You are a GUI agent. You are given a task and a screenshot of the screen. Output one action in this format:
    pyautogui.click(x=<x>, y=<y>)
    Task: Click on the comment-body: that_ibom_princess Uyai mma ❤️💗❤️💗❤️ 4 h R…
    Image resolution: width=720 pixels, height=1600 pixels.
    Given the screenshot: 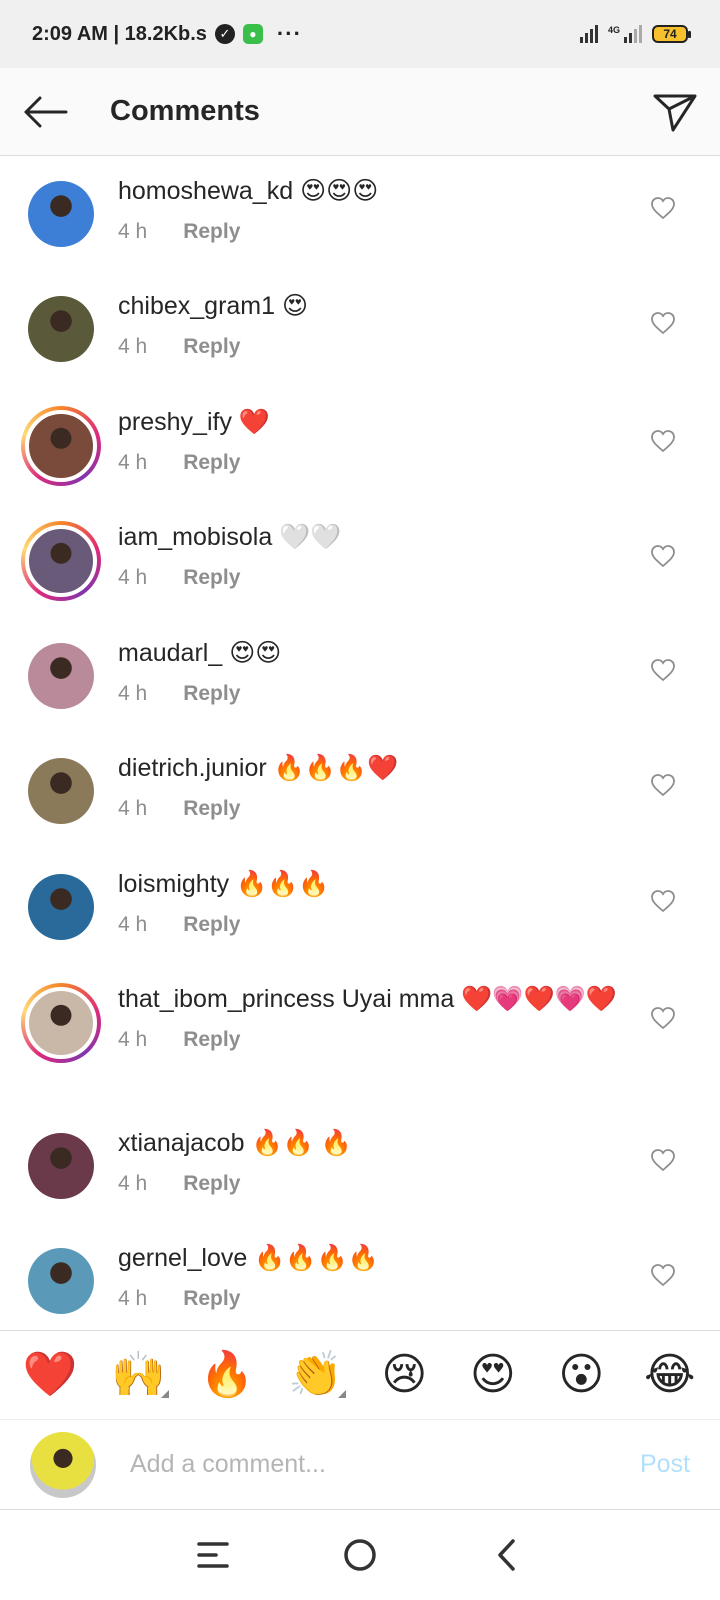 What is the action you would take?
    pyautogui.click(x=419, y=1020)
    